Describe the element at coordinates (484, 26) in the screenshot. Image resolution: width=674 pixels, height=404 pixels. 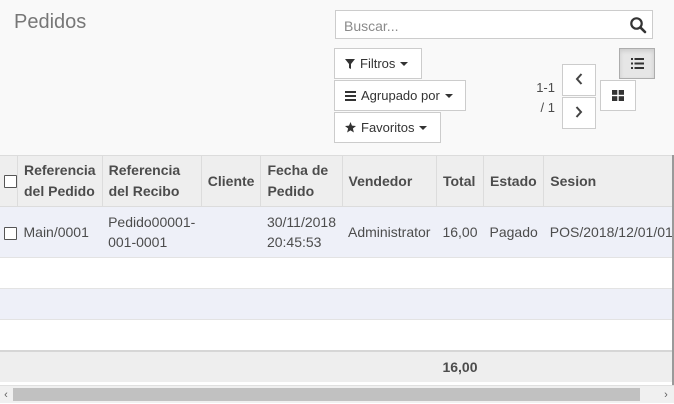
I see `search-input` at that location.